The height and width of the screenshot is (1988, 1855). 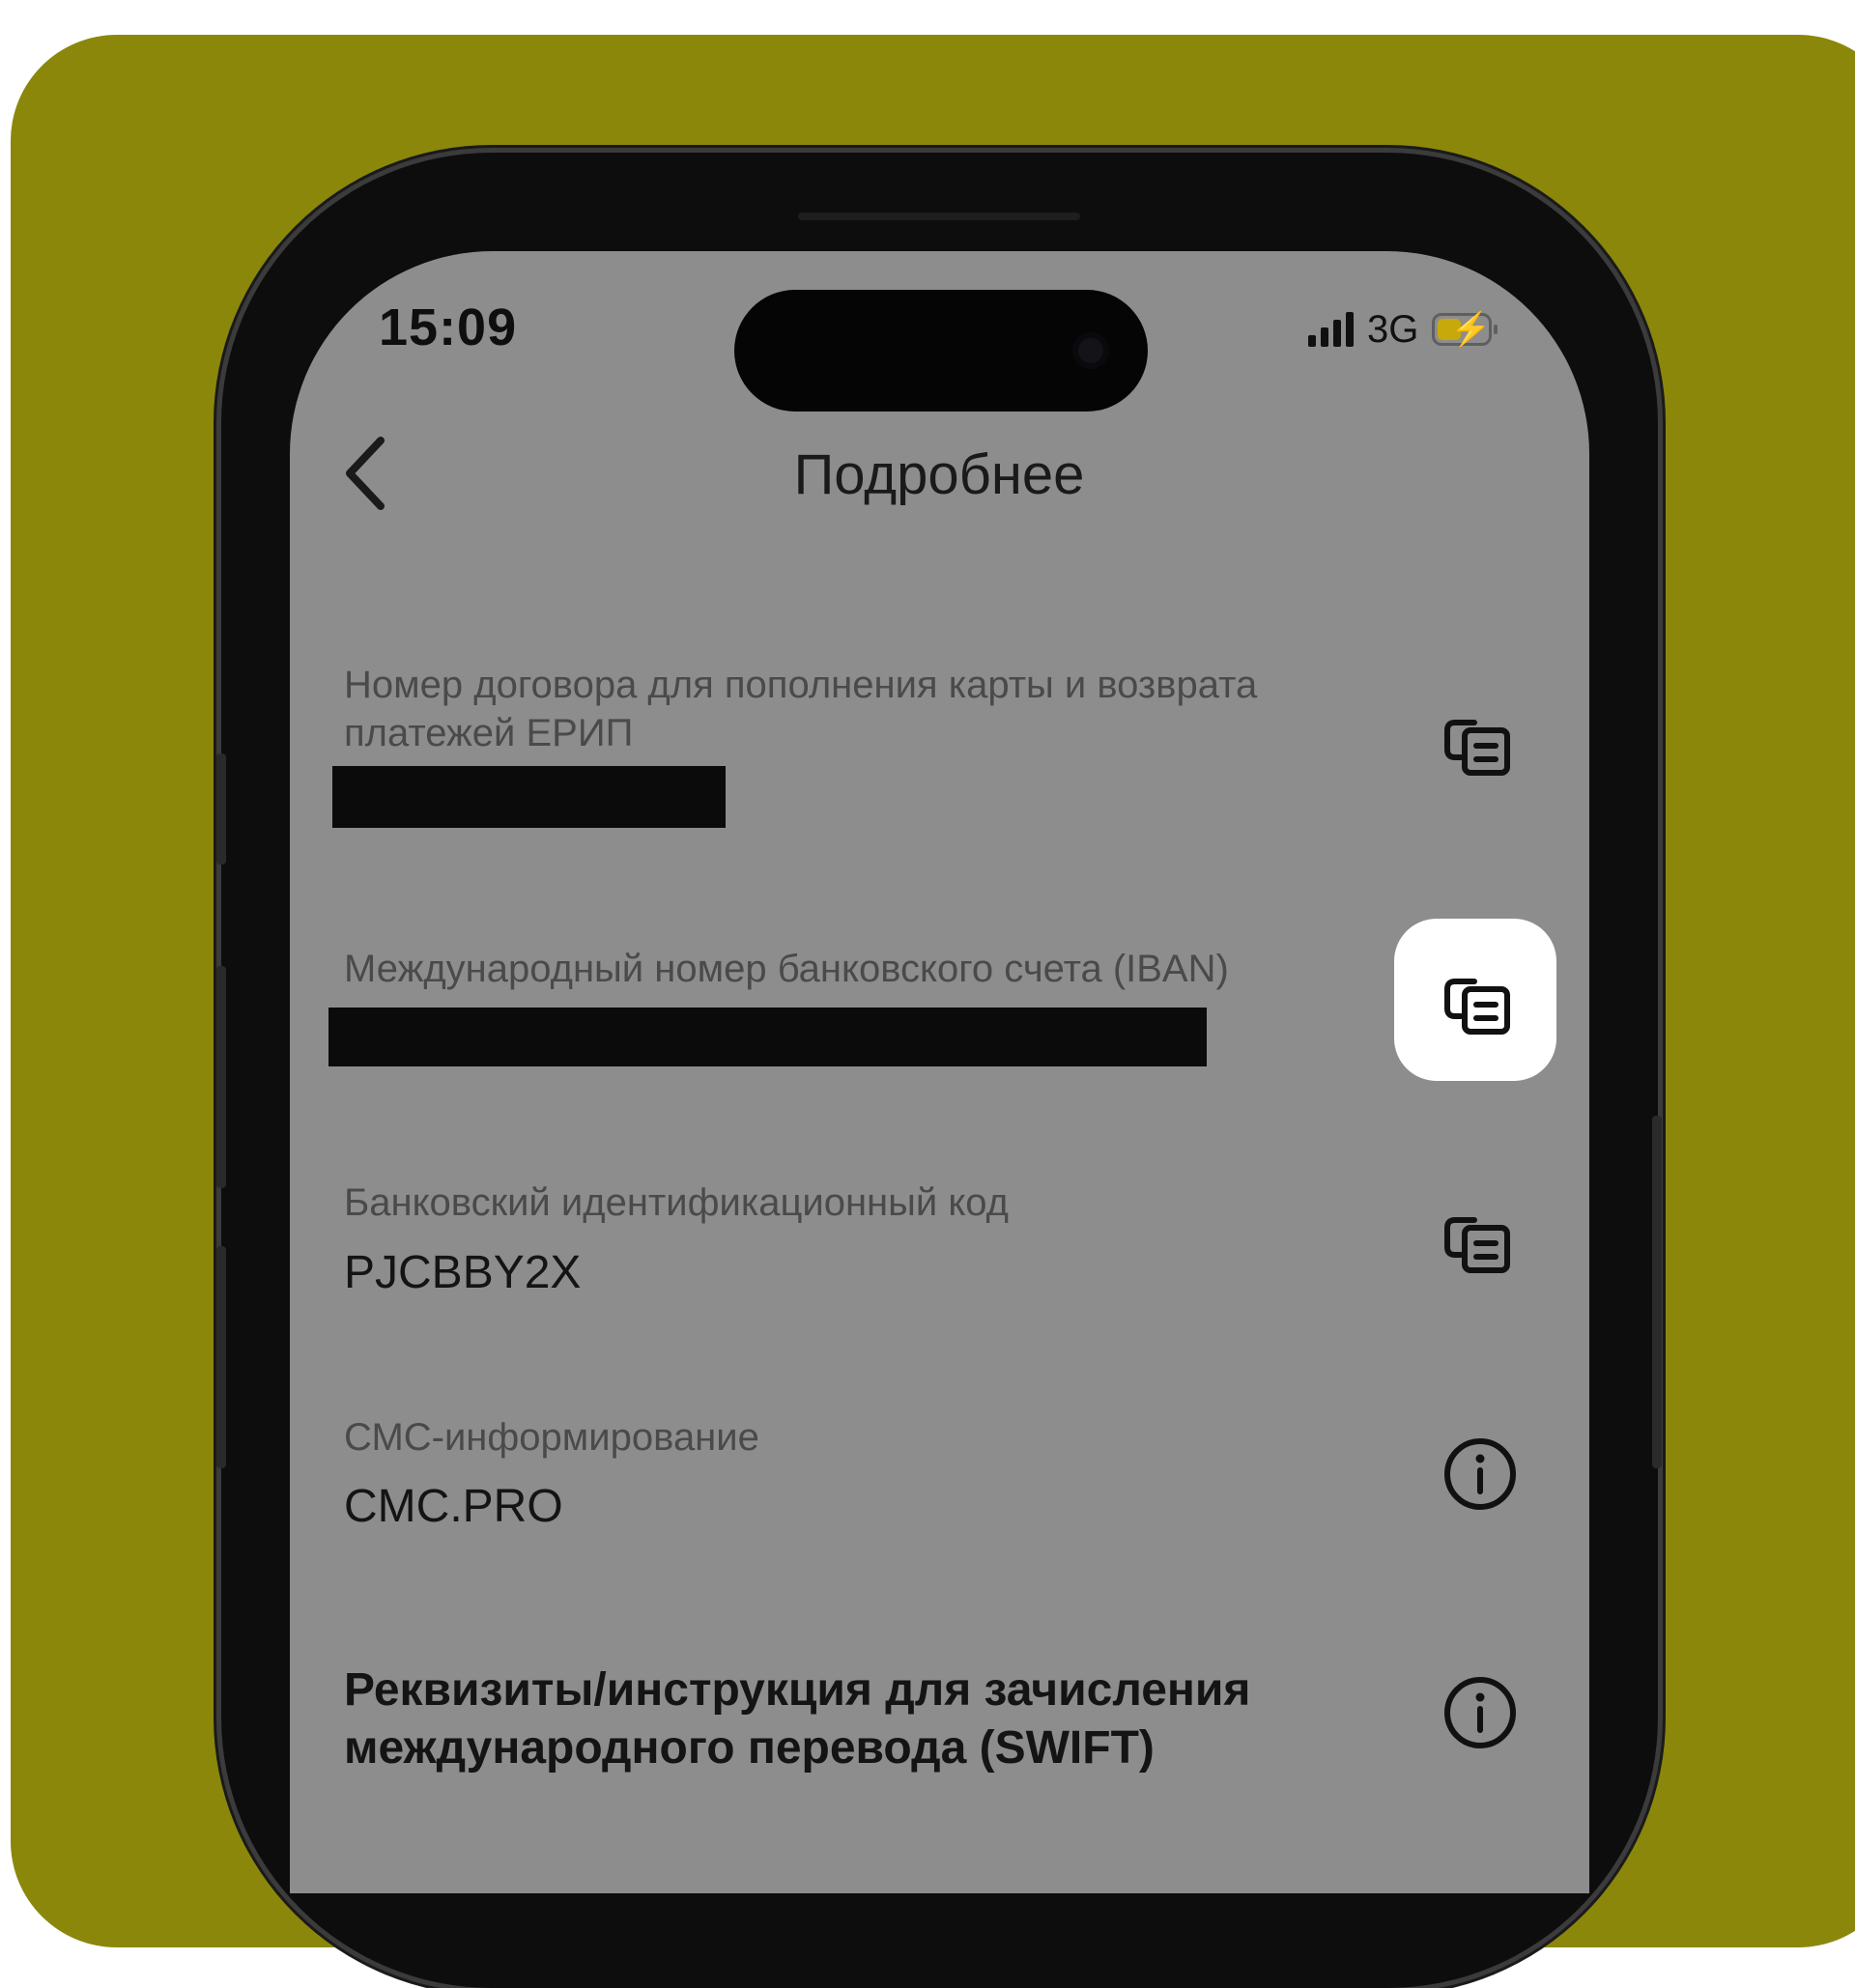 I want to click on power-button, so click(x=1657, y=1292).